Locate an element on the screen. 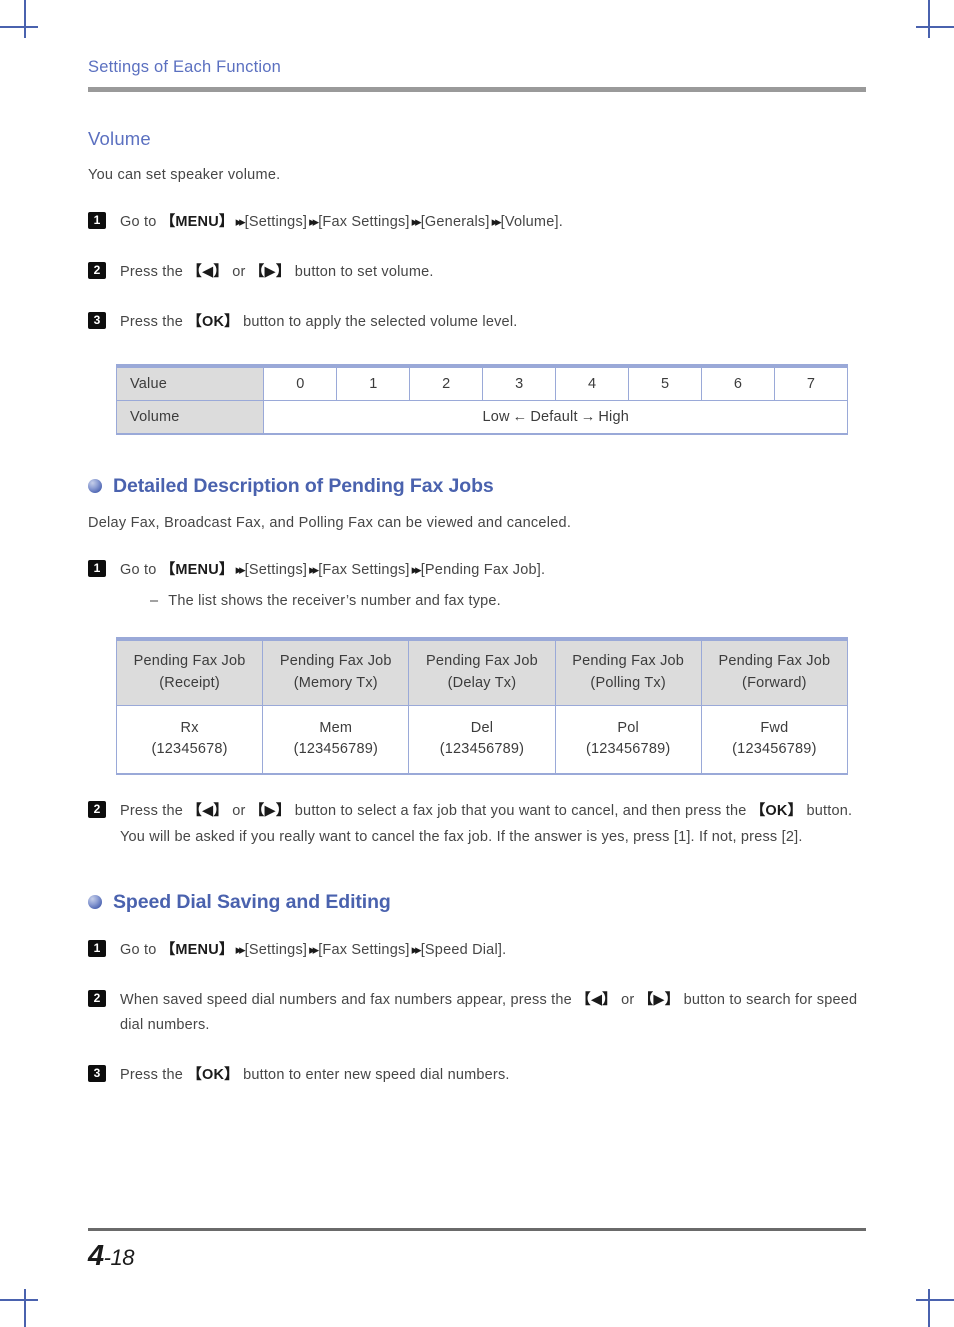 The image size is (954, 1327). column-header: Pending Fax Job (Receipt) is located at coordinates (189, 672).